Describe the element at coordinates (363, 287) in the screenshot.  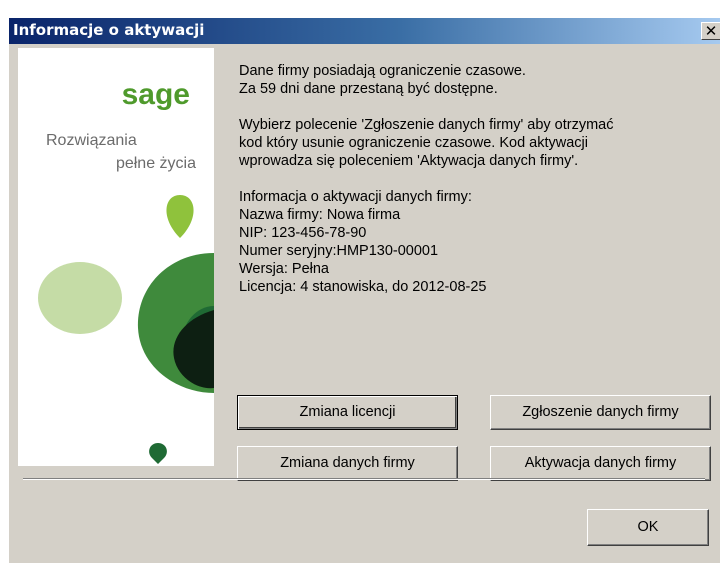
I see `license-info: Licencja: 4 stanowiska, do 2012-08-25` at that location.